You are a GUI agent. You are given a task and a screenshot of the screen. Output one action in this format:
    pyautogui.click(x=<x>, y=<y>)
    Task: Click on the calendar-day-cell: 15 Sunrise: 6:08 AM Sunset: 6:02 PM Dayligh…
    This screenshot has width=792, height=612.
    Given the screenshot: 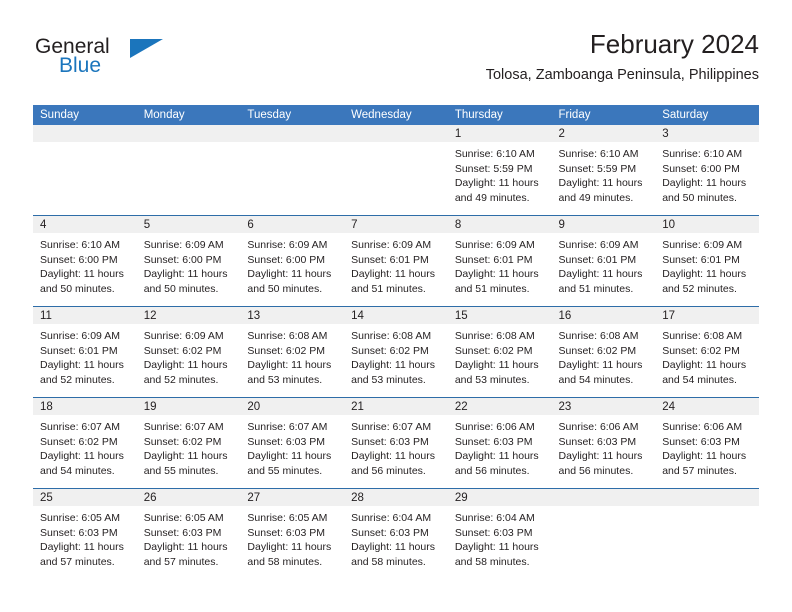 What is the action you would take?
    pyautogui.click(x=499, y=352)
    